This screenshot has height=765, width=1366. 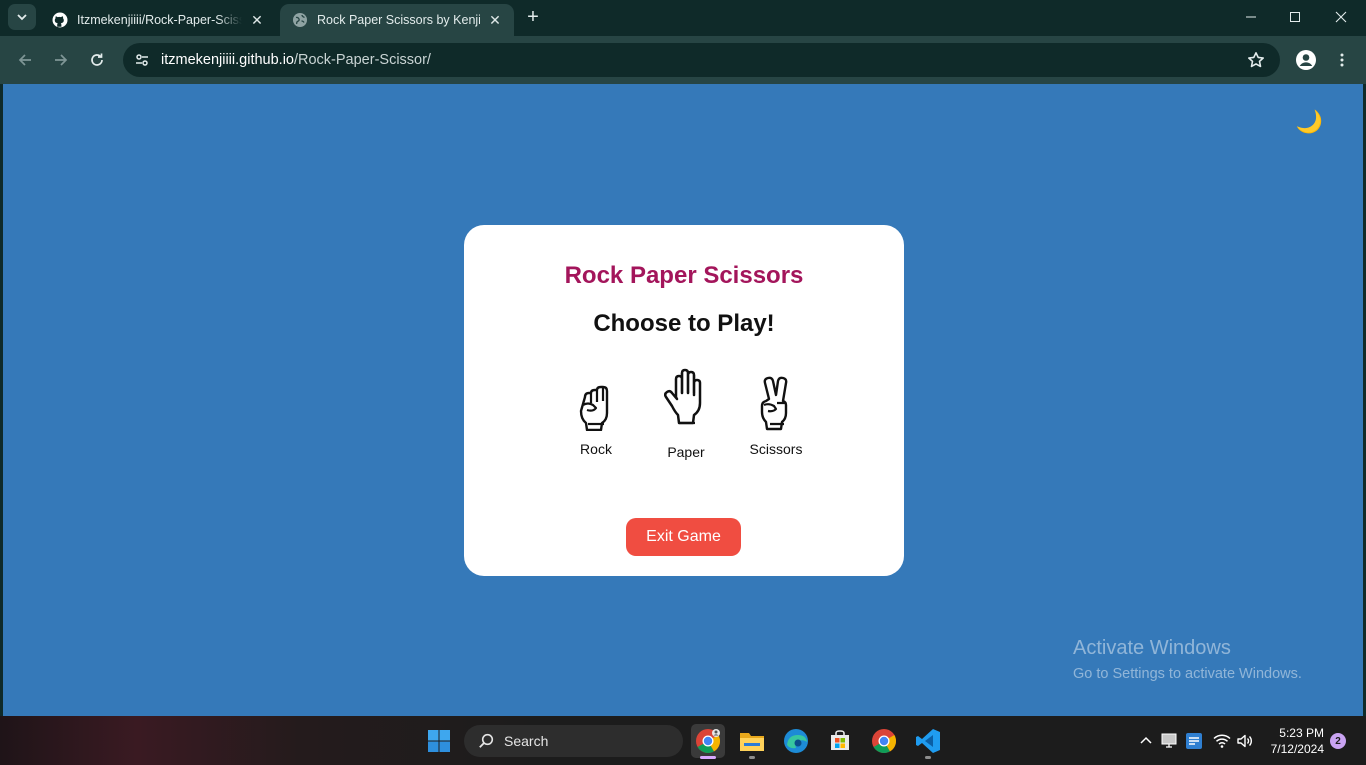 I want to click on exit-game-button: Exit Game, so click(x=683, y=537).